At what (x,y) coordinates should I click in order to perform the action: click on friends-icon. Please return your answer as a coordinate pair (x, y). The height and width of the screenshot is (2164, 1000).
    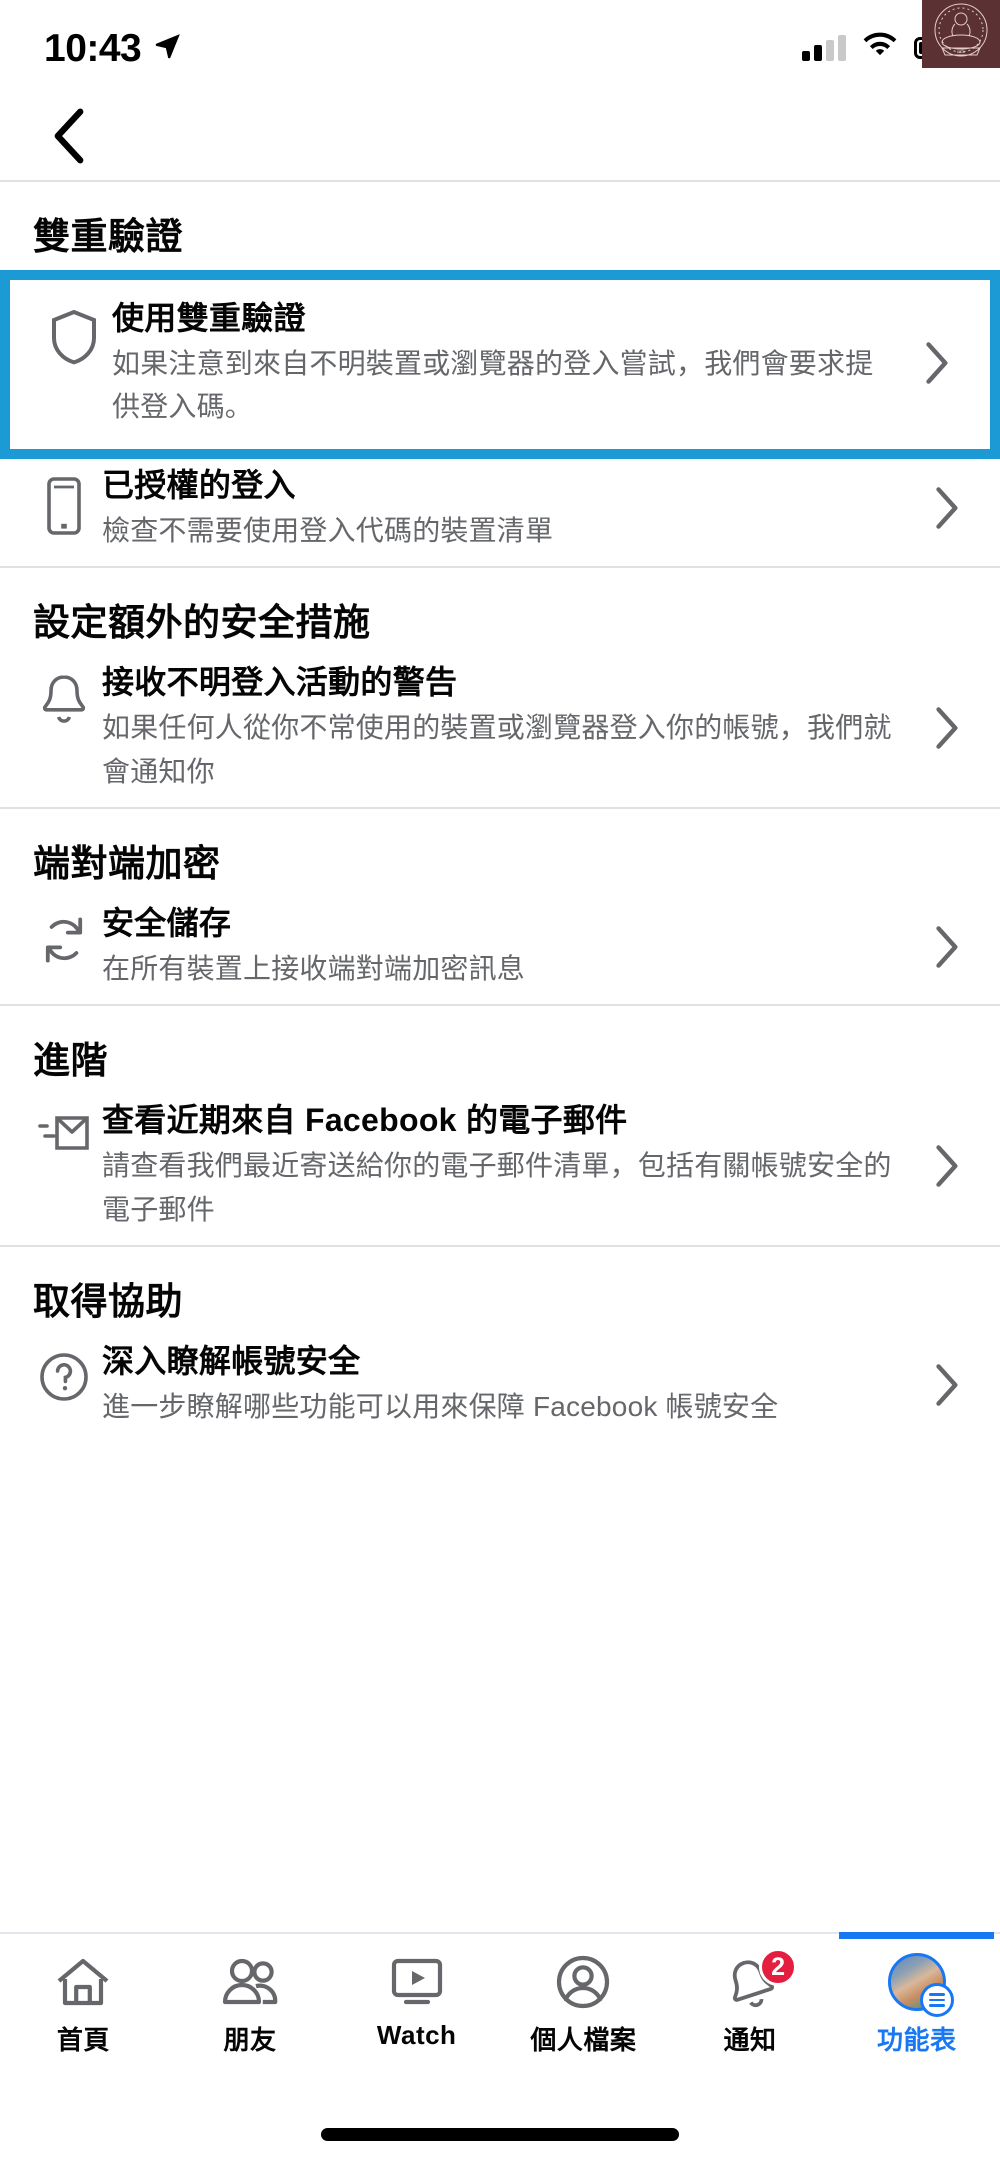
    Looking at the image, I should click on (250, 1982).